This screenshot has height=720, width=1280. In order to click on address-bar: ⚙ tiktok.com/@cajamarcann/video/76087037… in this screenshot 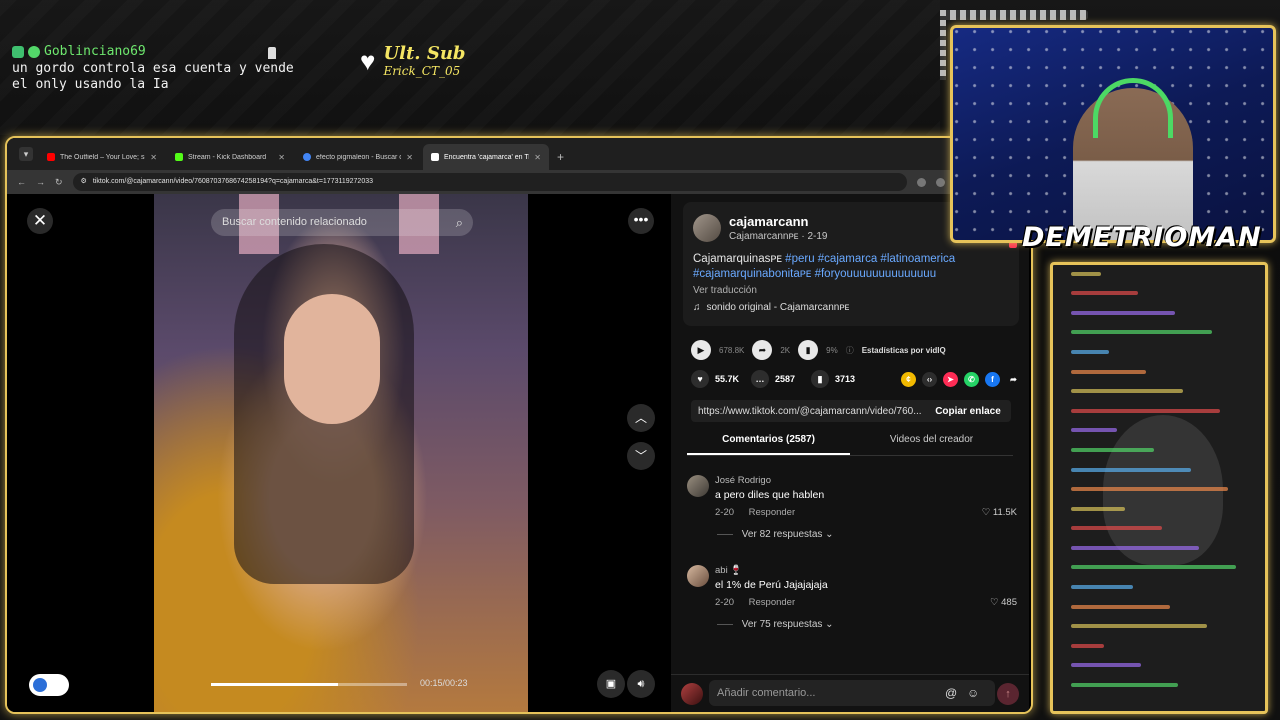, I will do `click(489, 182)`.